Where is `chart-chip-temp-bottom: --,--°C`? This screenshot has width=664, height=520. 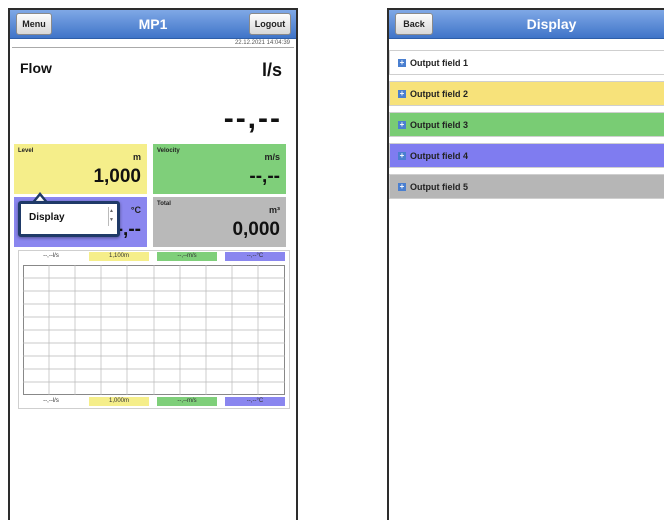 chart-chip-temp-bottom: --,--°C is located at coordinates (255, 401).